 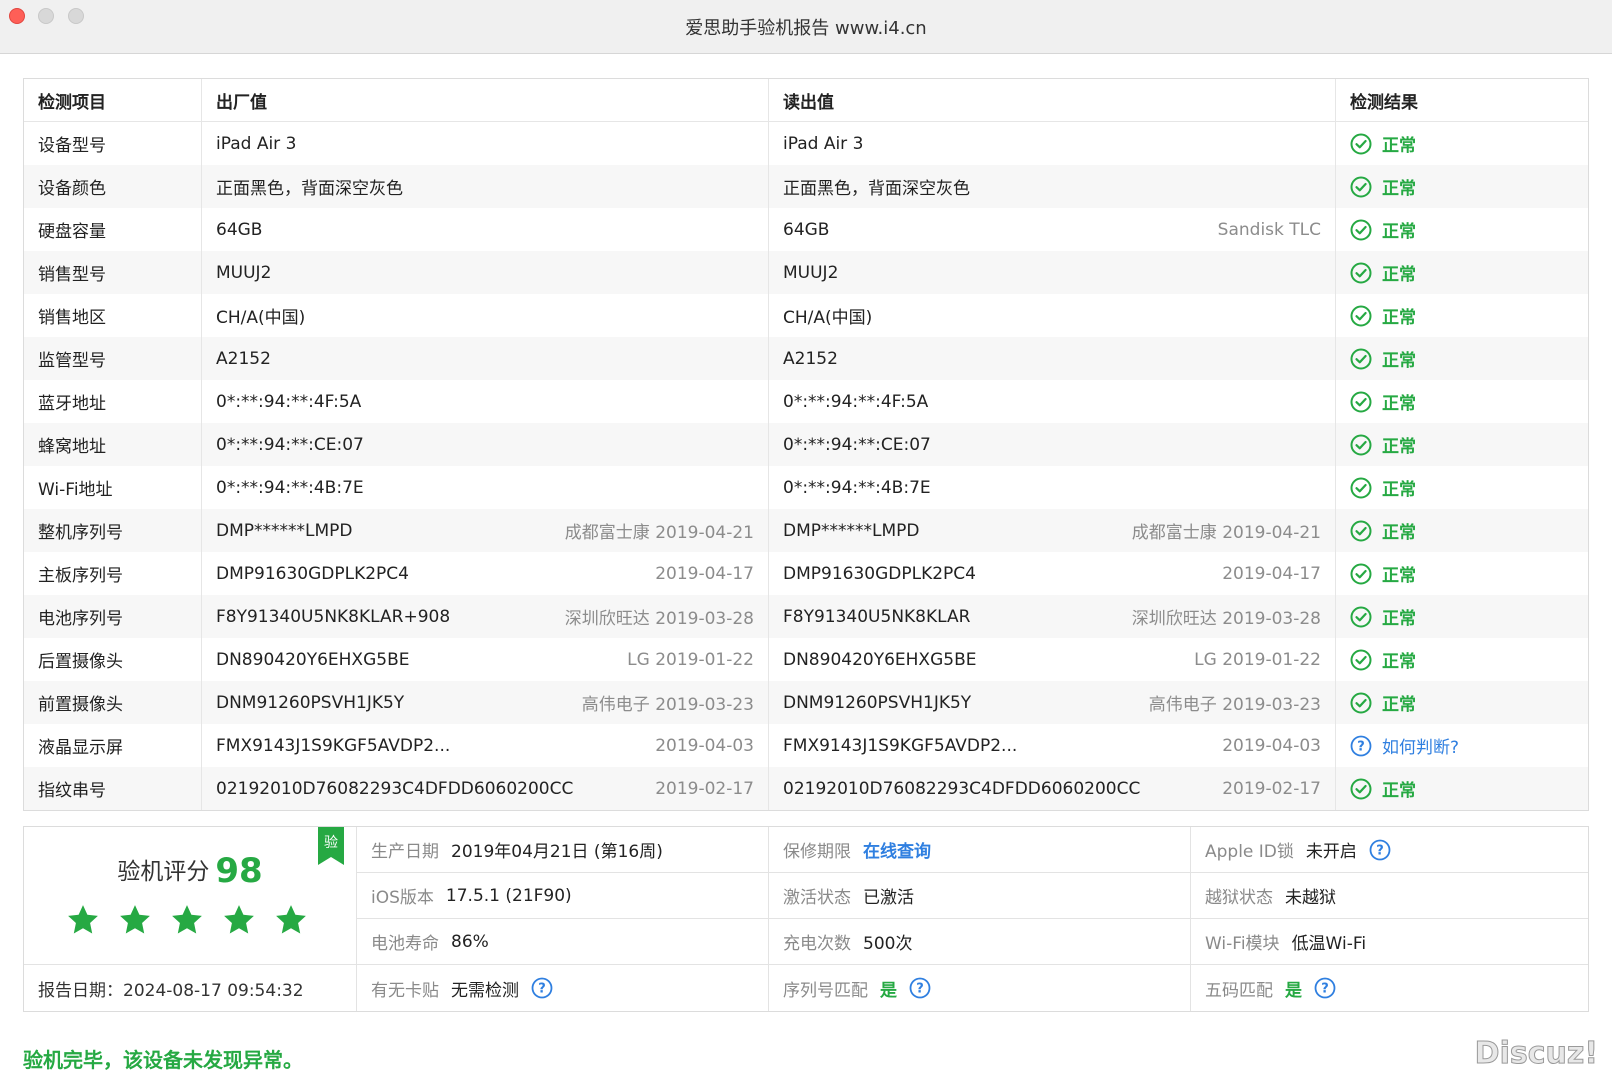 What do you see at coordinates (485, 186) in the screenshot?
I see `cell-factory: 正面黑色，背面深空灰色` at bounding box center [485, 186].